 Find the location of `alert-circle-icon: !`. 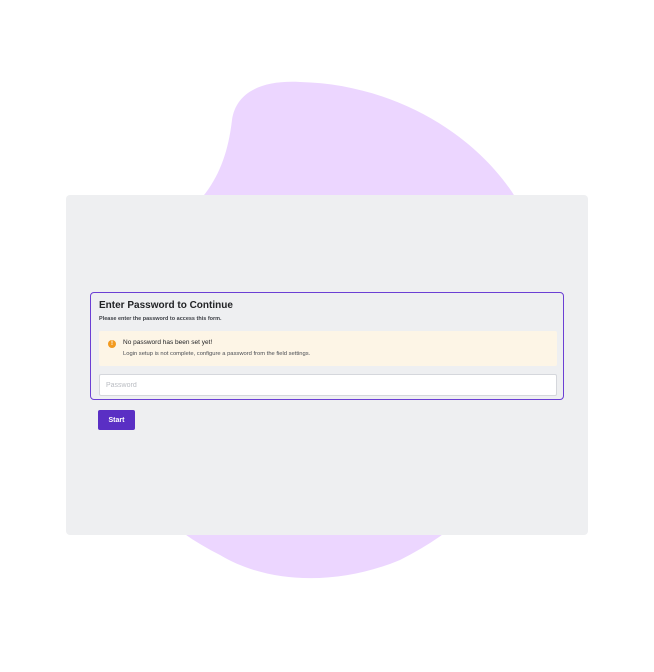

alert-circle-icon: ! is located at coordinates (112, 344).